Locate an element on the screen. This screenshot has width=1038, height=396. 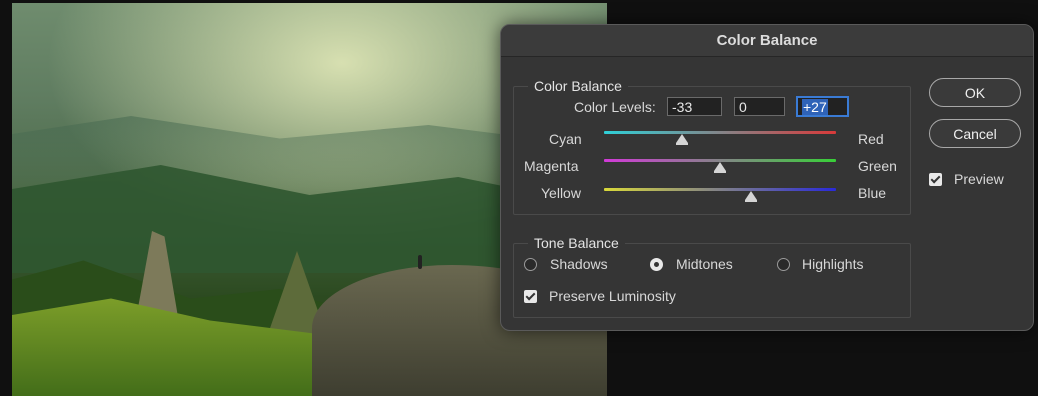
shadows-label: Shadows is located at coordinates (579, 264).